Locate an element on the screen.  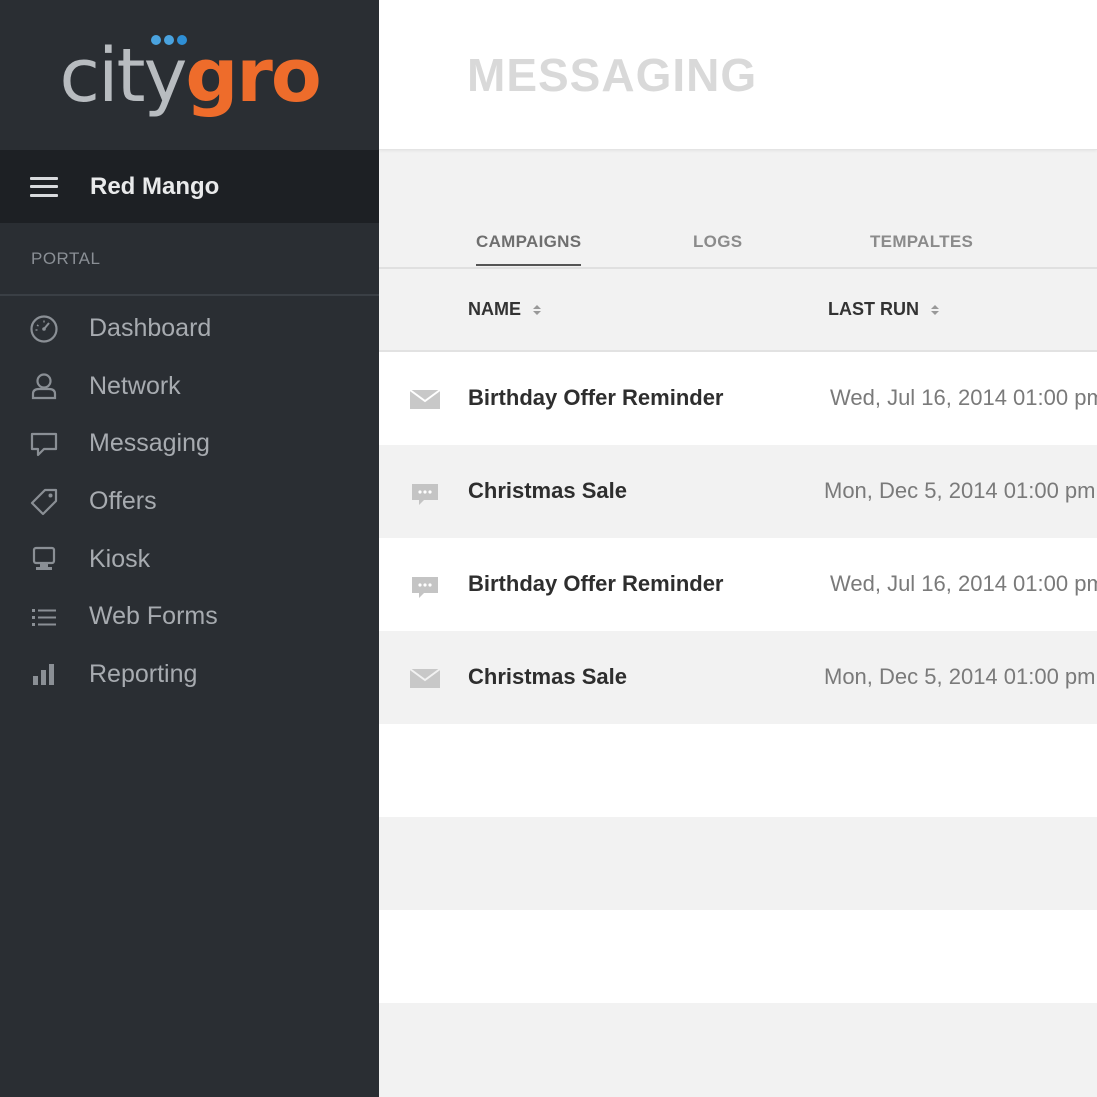
account-bar: Red Mango is located at coordinates (189, 186).